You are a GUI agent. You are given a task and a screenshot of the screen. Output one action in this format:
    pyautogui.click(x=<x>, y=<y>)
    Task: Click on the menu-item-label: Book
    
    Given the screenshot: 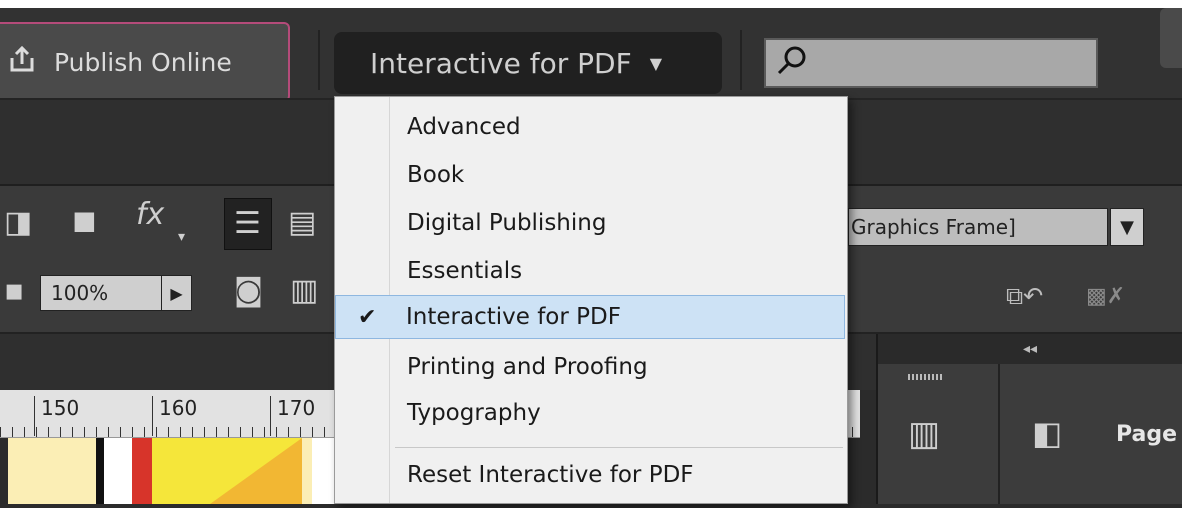 What is the action you would take?
    pyautogui.click(x=436, y=175)
    